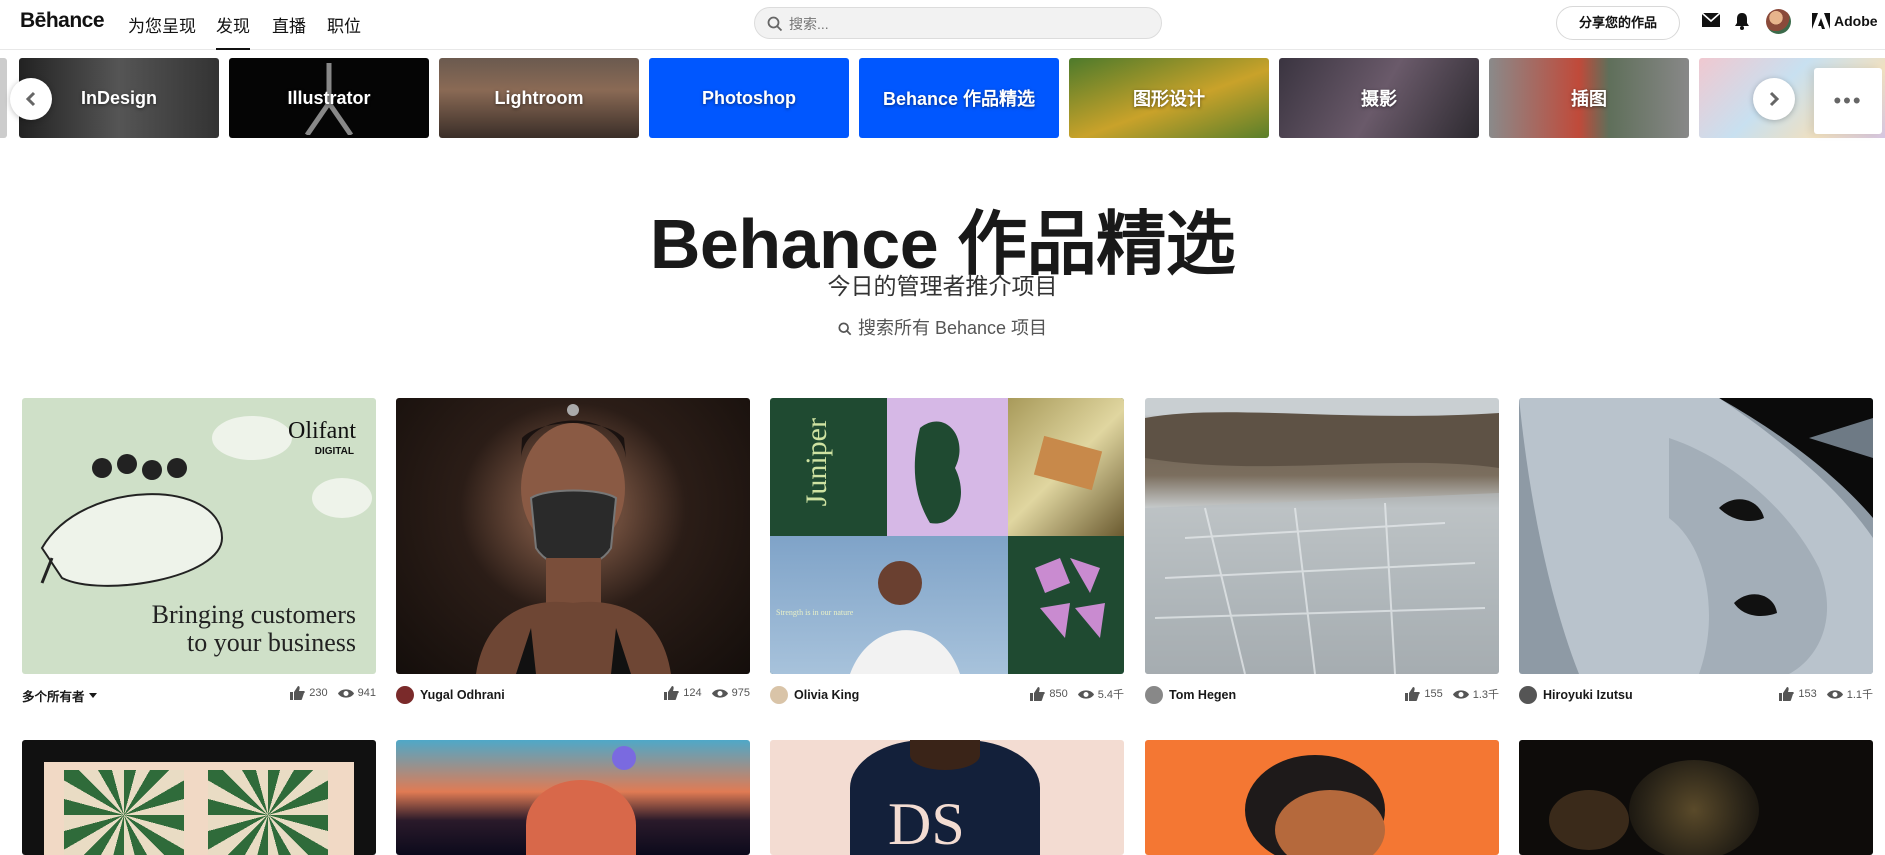 This screenshot has width=1885, height=855. I want to click on project-meta: Tom Hegen 155 1.3千, so click(1322, 694).